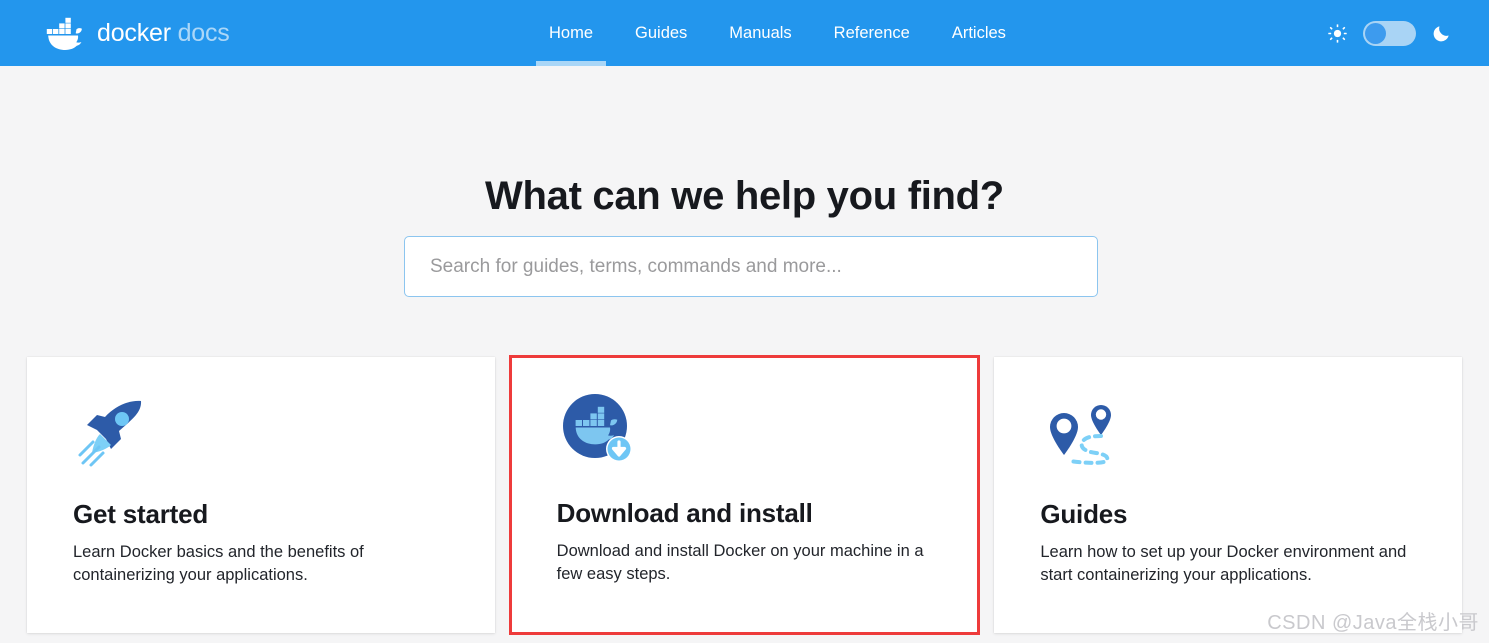  I want to click on rocket-icon, so click(110, 433).